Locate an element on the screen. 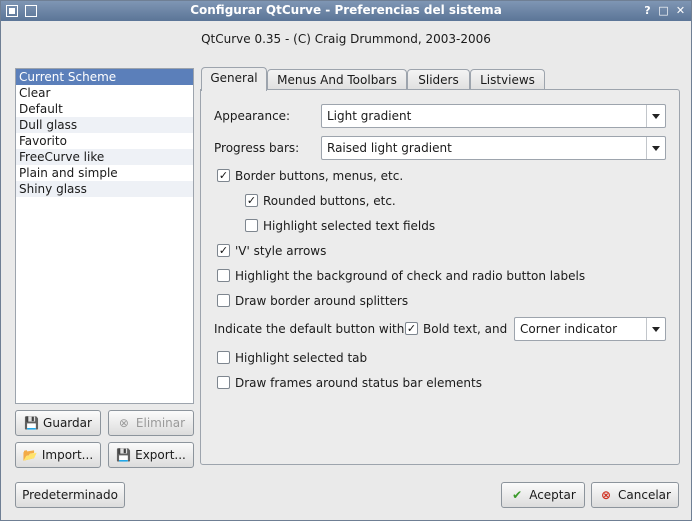  delete-icon: ⊗ is located at coordinates (123, 423).